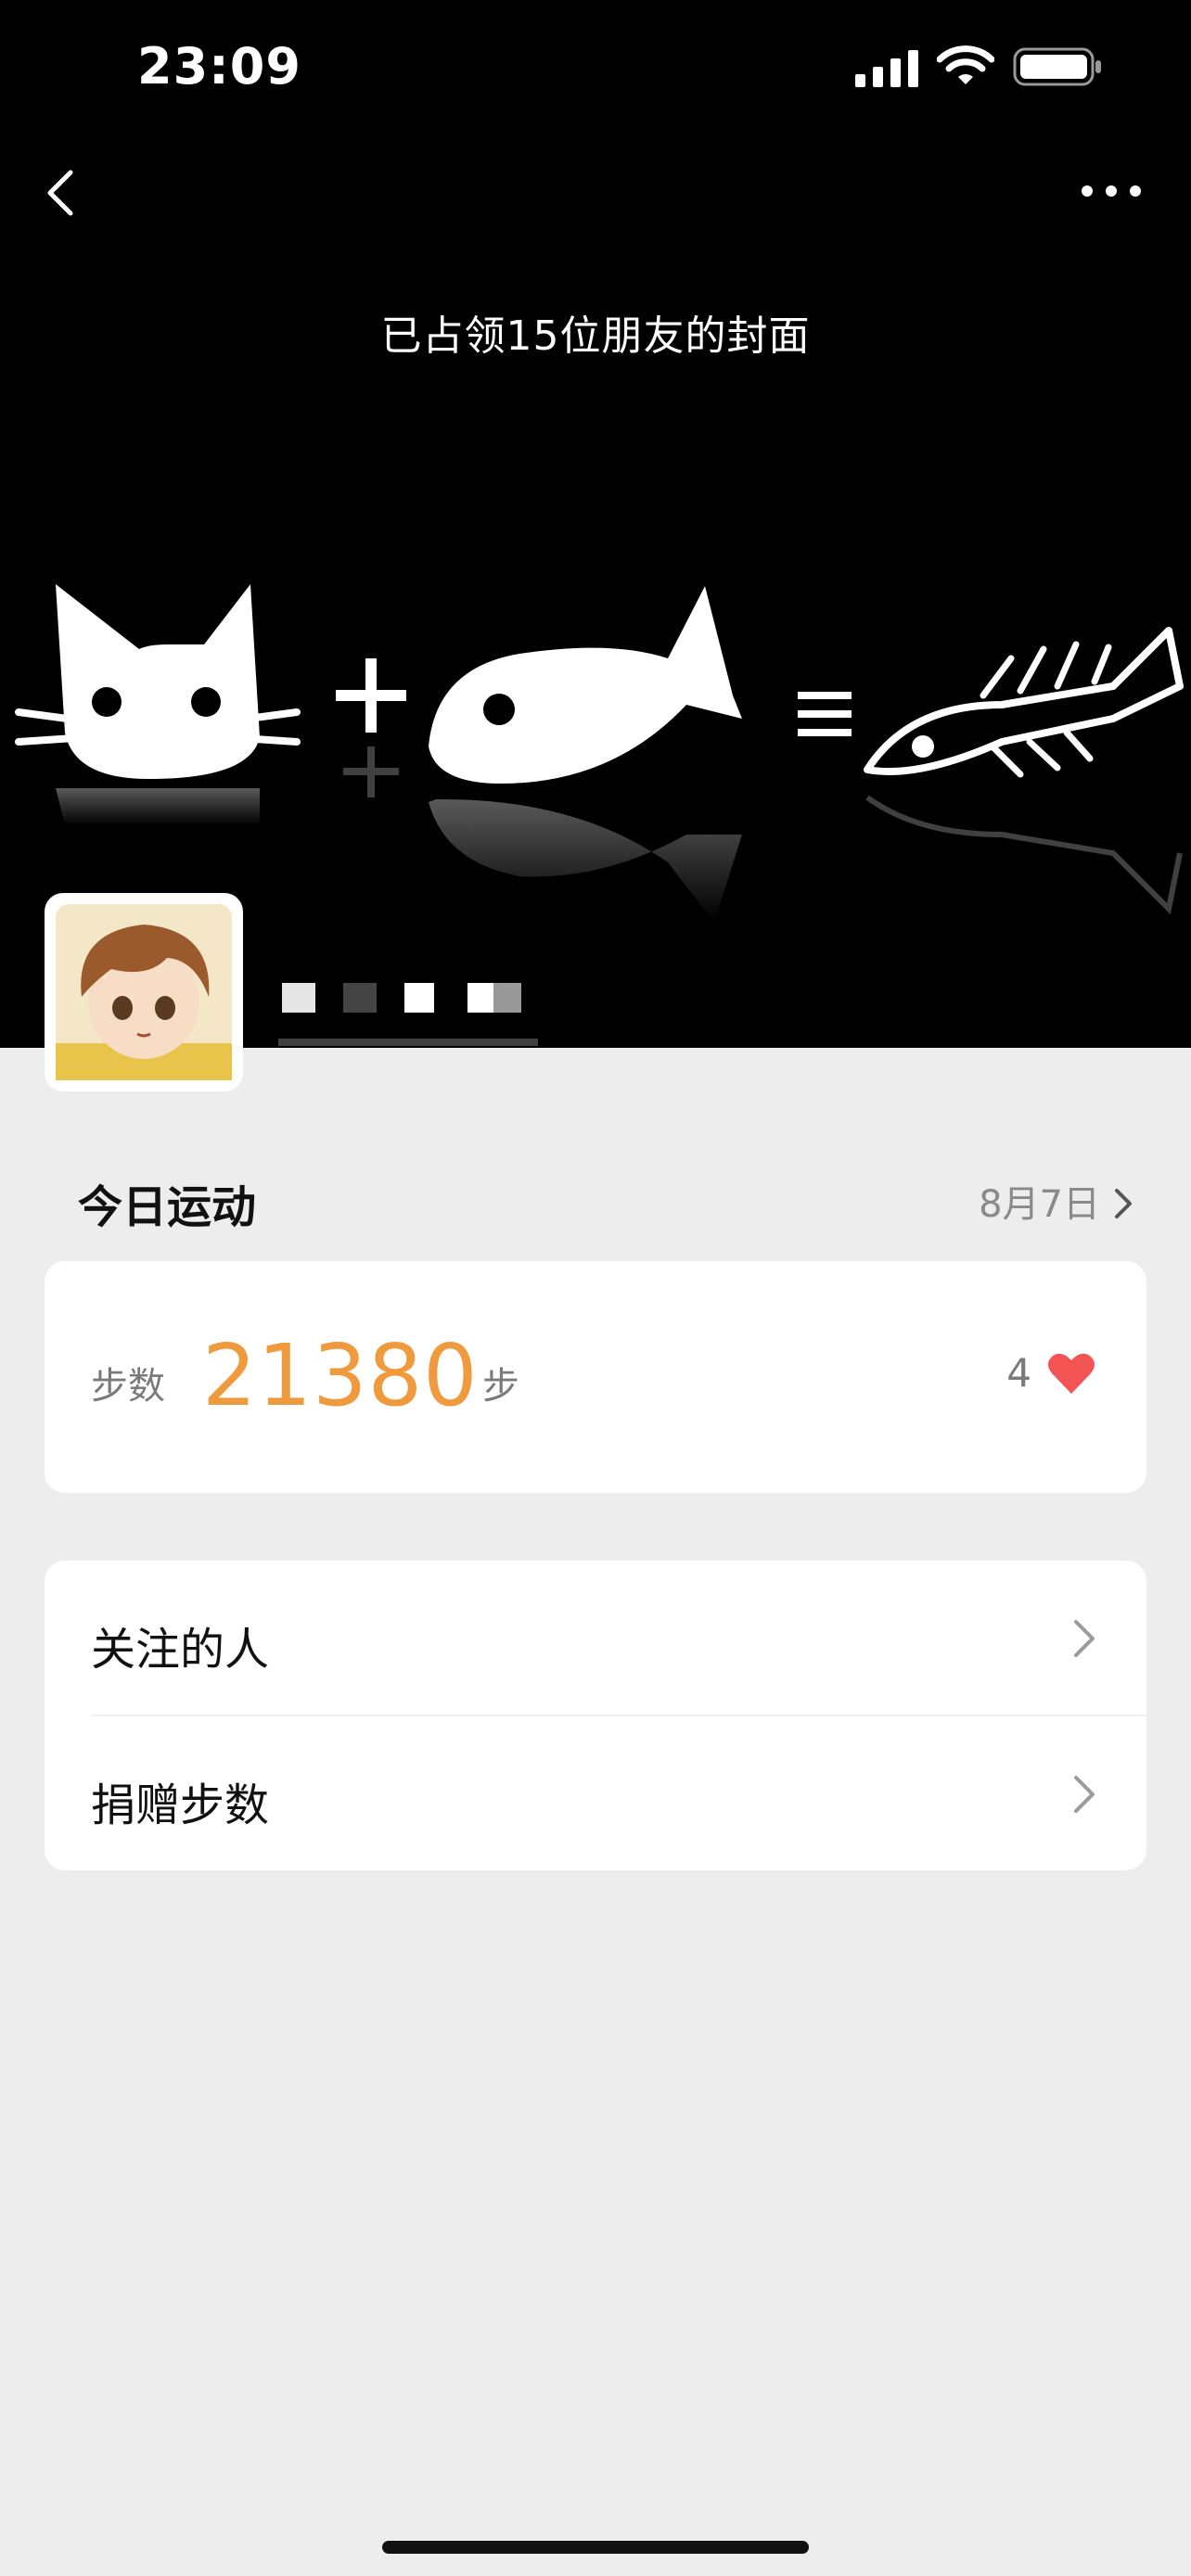 The width and height of the screenshot is (1191, 2576). Describe the element at coordinates (595, 2547) in the screenshot. I see `home-indicator` at that location.